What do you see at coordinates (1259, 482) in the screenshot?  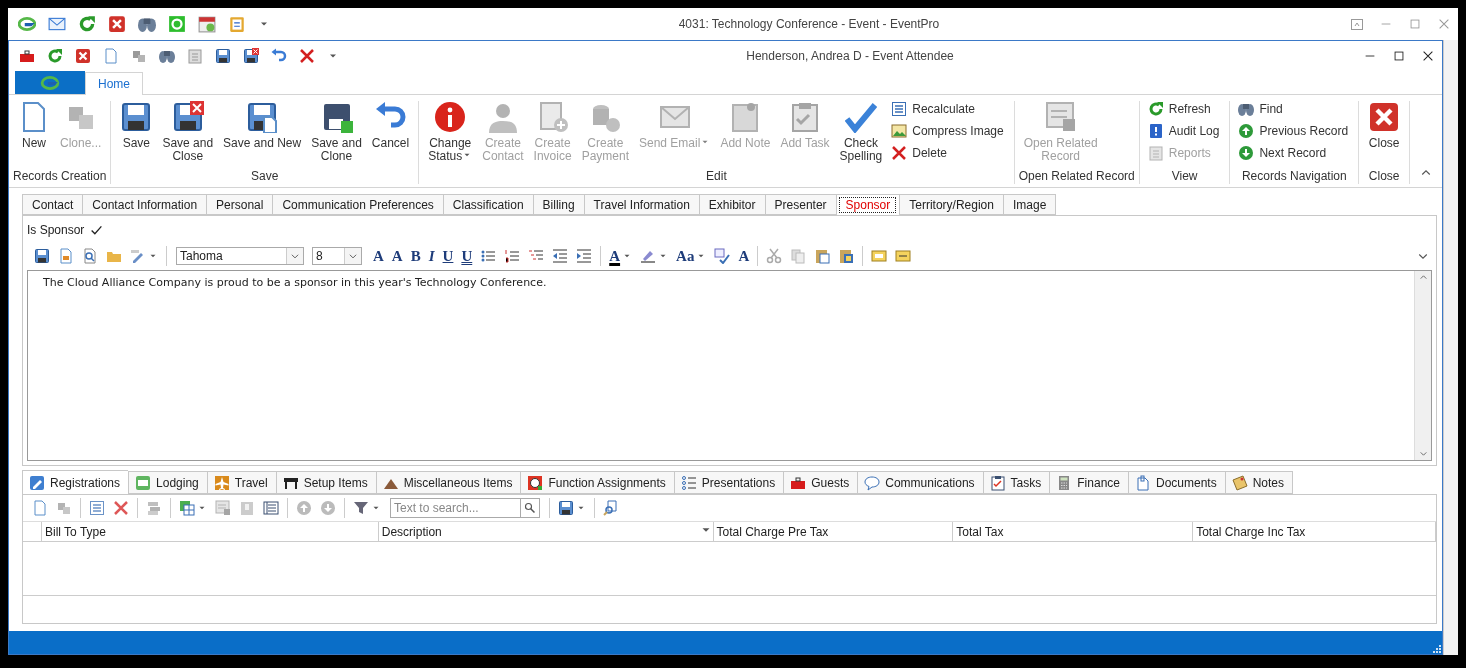 I see `detail-tab: Notes` at bounding box center [1259, 482].